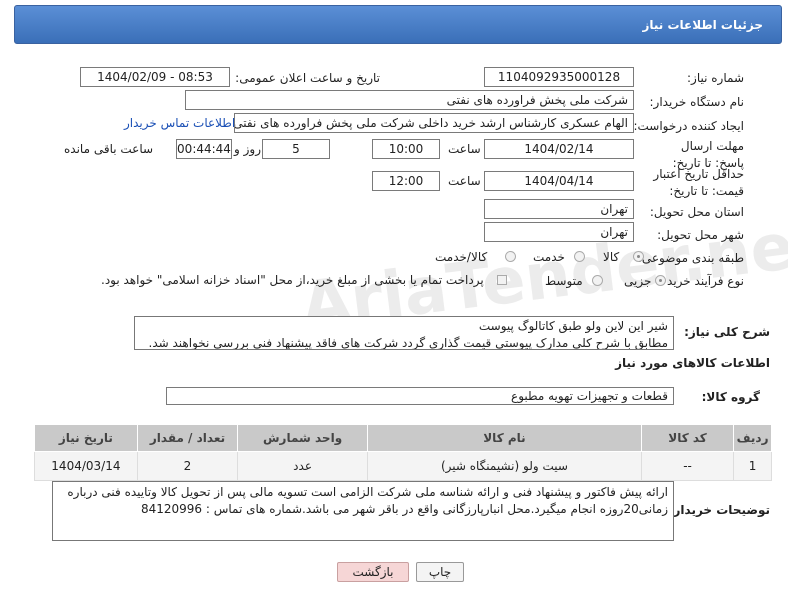 Image resolution: width=788 pixels, height=598 pixels. Describe the element at coordinates (406, 149) in the screenshot. I see `deadline-time-field: 10:00` at that location.